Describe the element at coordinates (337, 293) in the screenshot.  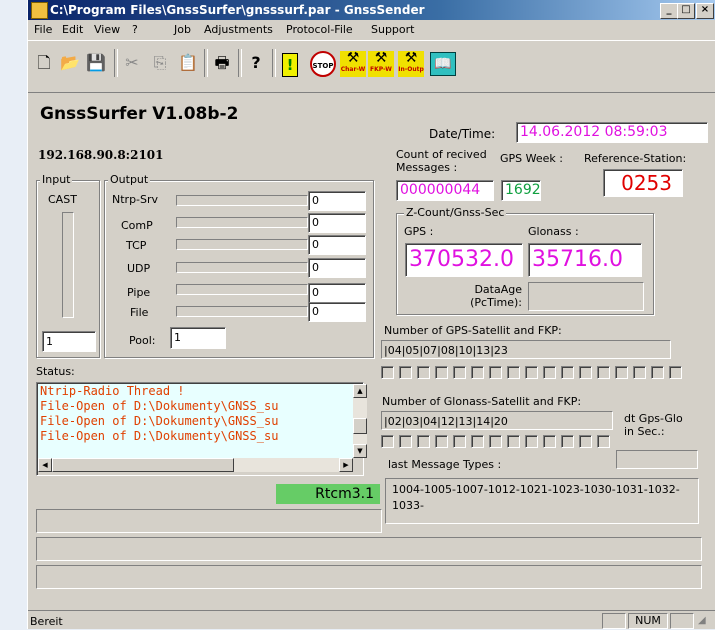
I see `output-field-pipe: 0` at that location.